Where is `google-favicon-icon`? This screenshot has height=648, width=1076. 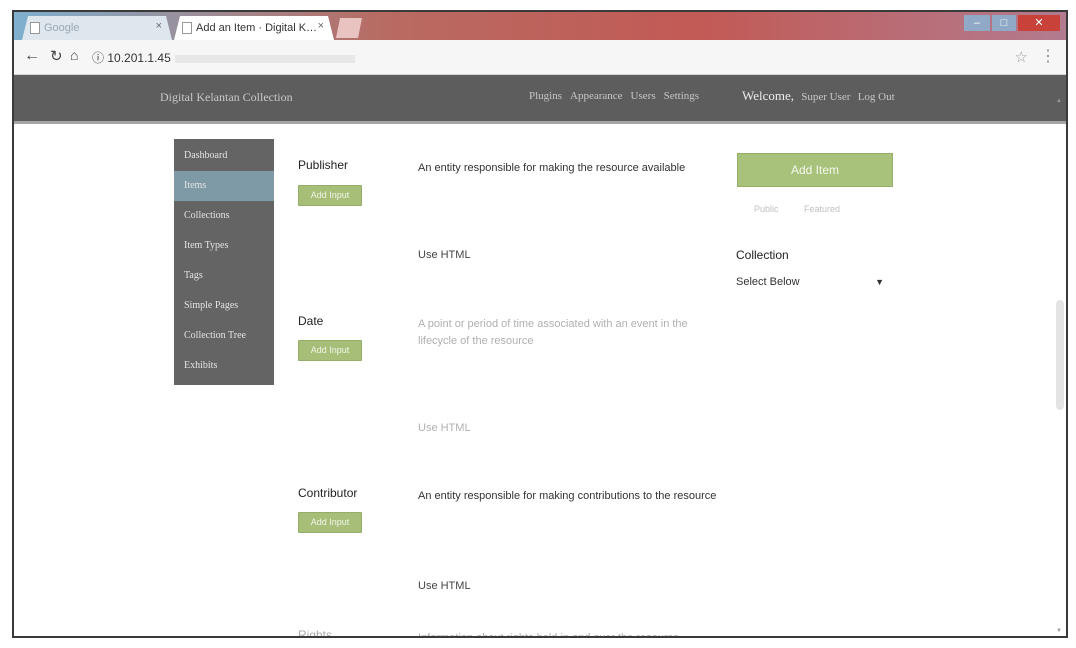
google-favicon-icon is located at coordinates (35, 28).